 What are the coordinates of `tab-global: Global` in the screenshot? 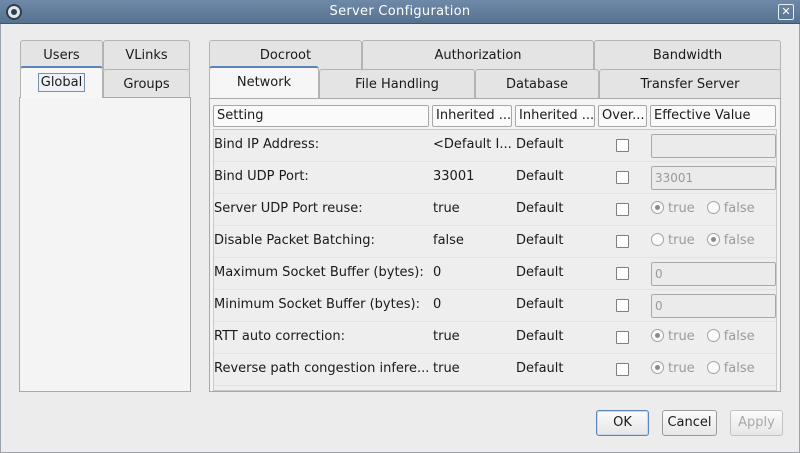 It's located at (61, 82).